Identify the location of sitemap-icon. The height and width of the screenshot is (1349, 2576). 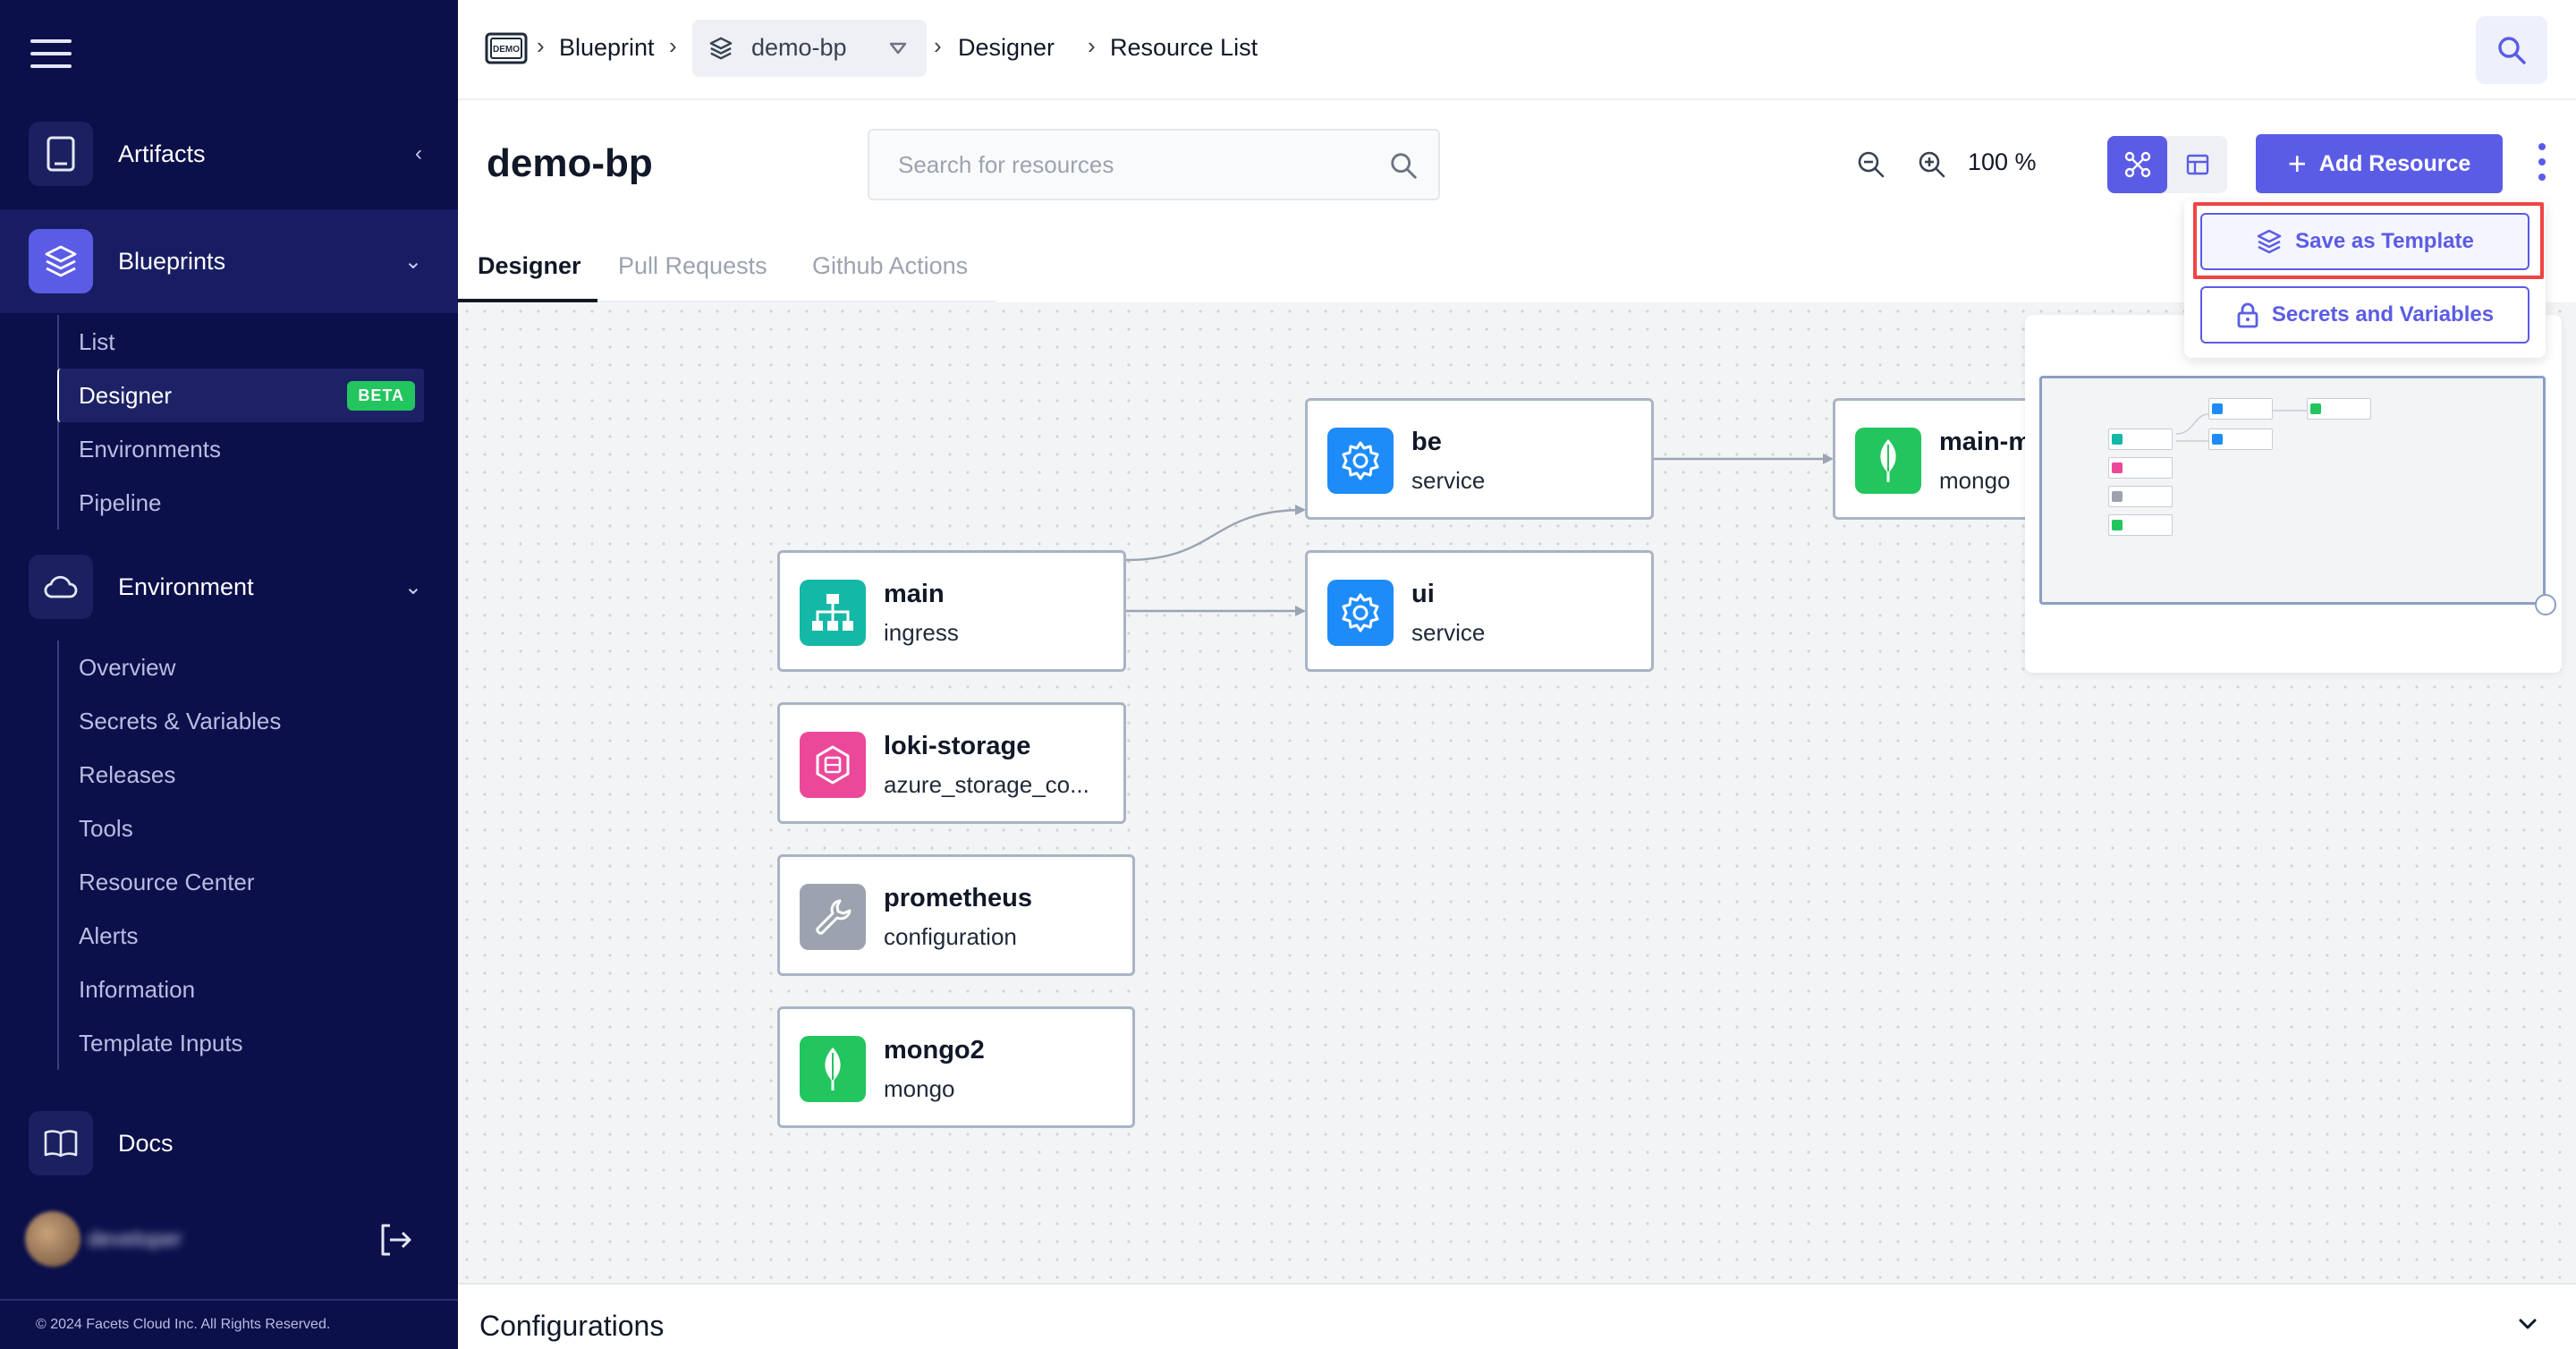
(833, 613).